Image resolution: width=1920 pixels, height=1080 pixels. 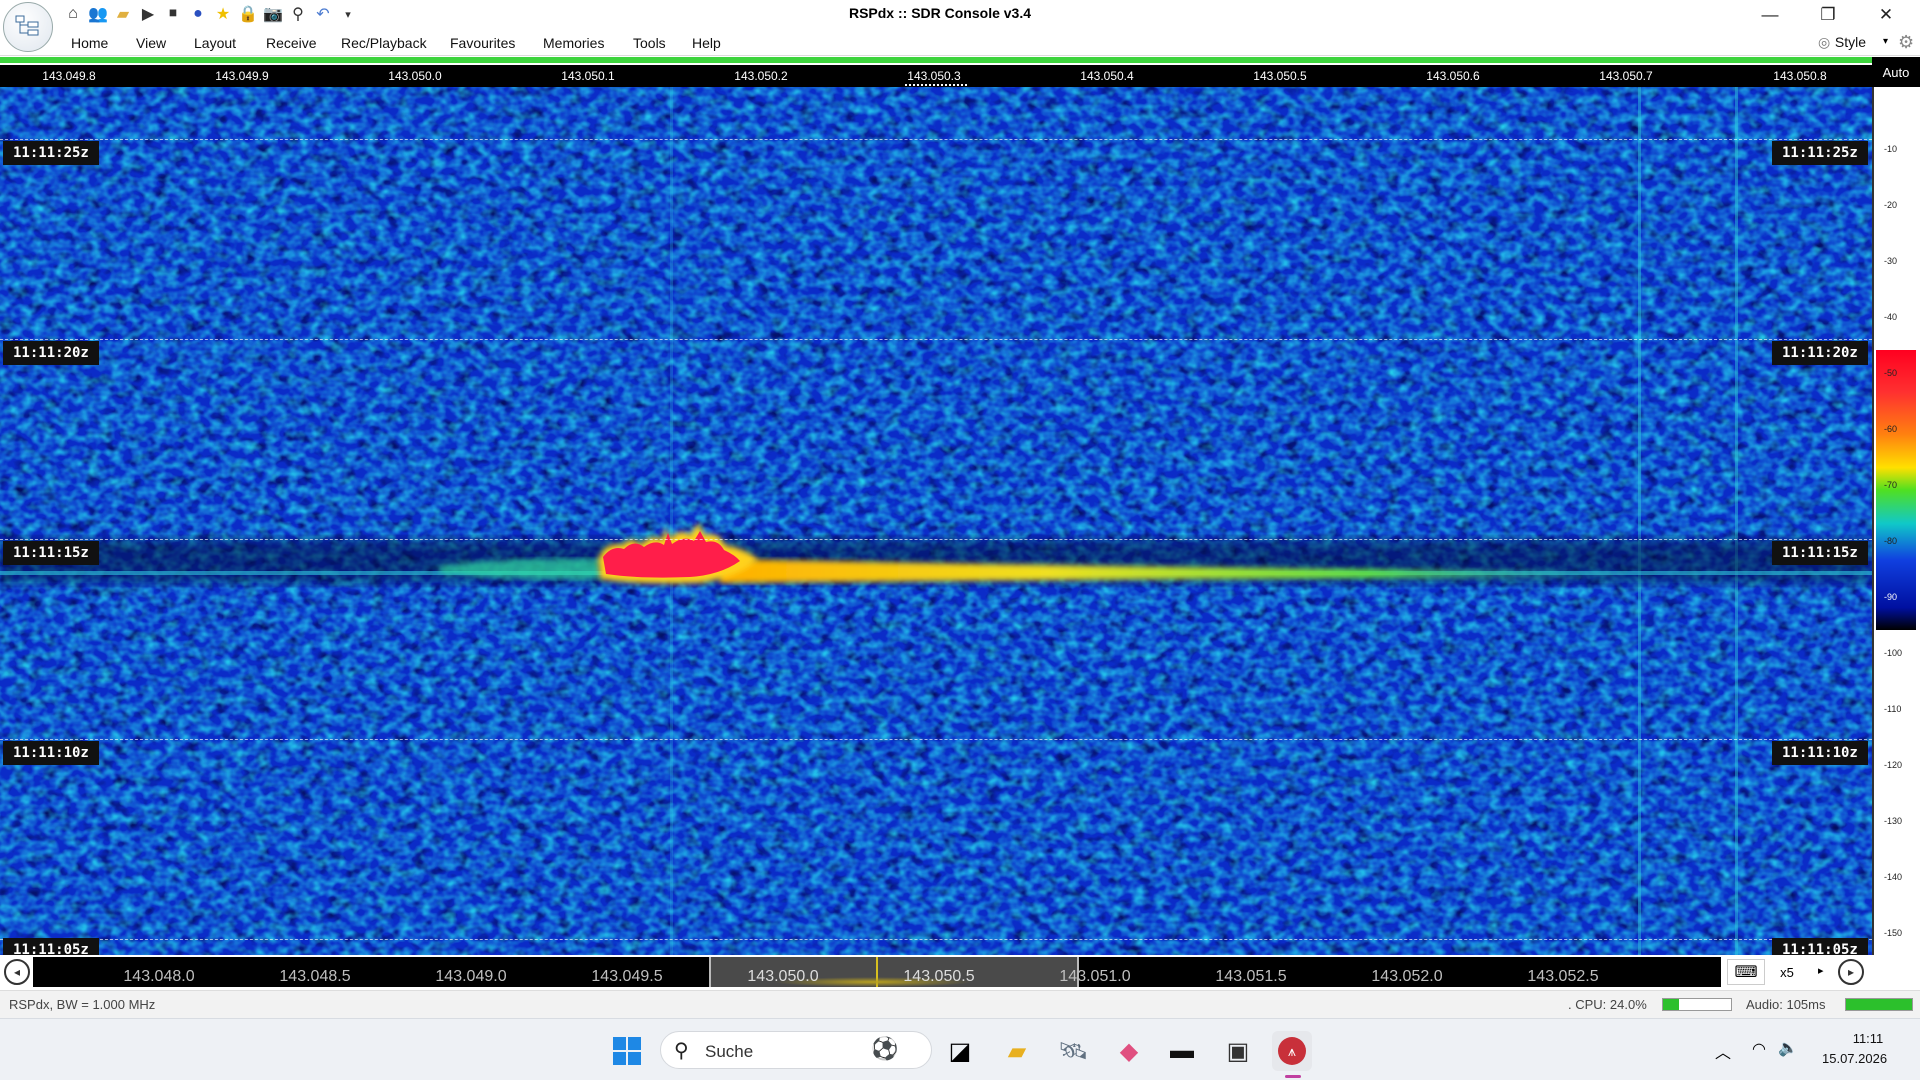 What do you see at coordinates (1280, 76) in the screenshot?
I see `top-freq-label: 143.050.5` at bounding box center [1280, 76].